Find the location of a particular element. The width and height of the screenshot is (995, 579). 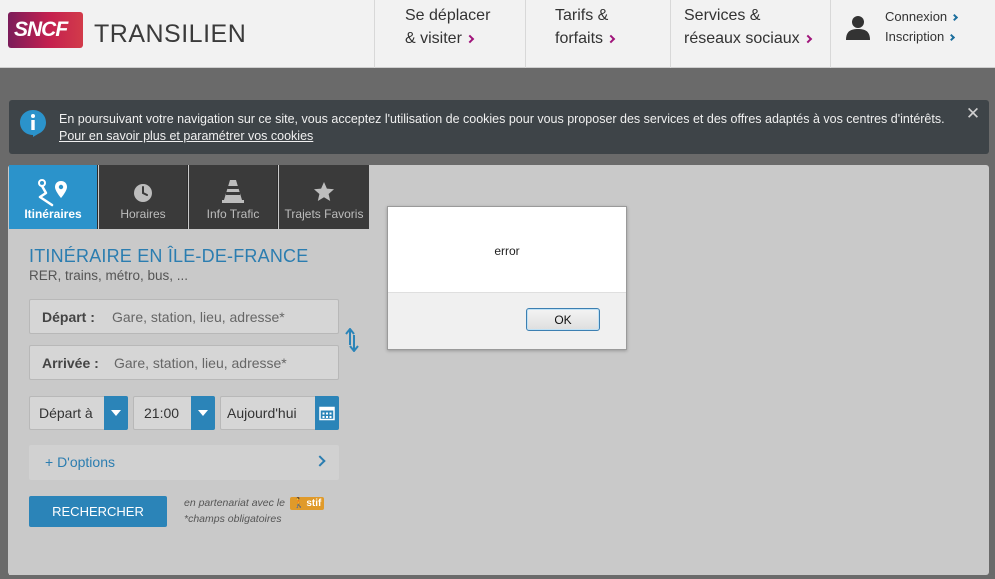

departure-mode-select: Départ à is located at coordinates (78, 413).